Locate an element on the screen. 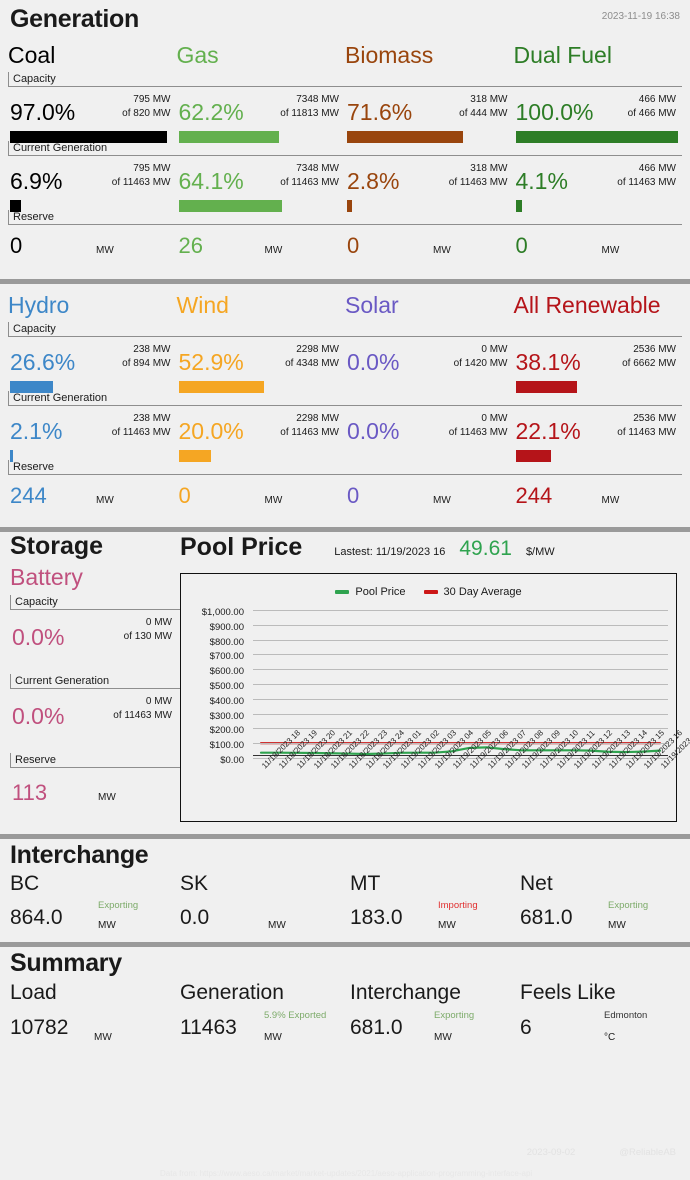  current-mw-value: 795 MW is located at coordinates (152, 168).